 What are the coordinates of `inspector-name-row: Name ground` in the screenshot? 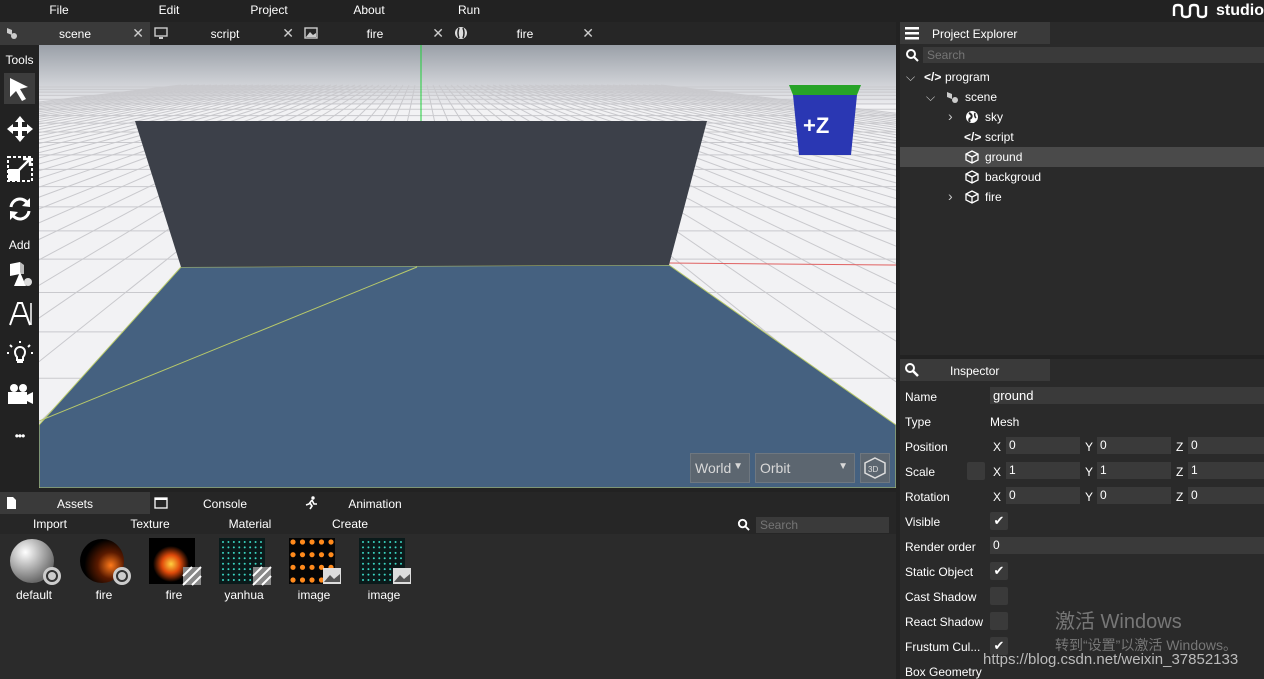 It's located at (1082, 396).